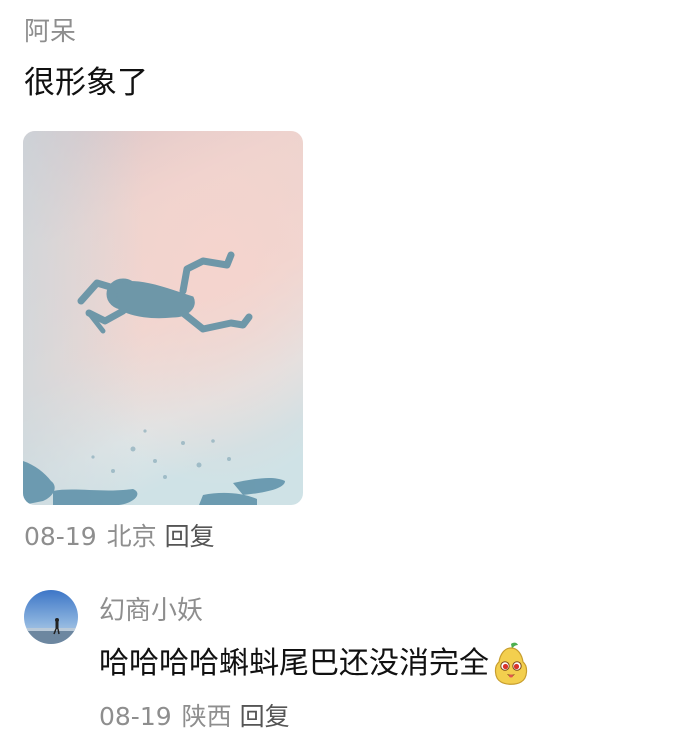 This screenshot has width=690, height=752. Describe the element at coordinates (131, 536) in the screenshot. I see `comment-location: 北京` at that location.